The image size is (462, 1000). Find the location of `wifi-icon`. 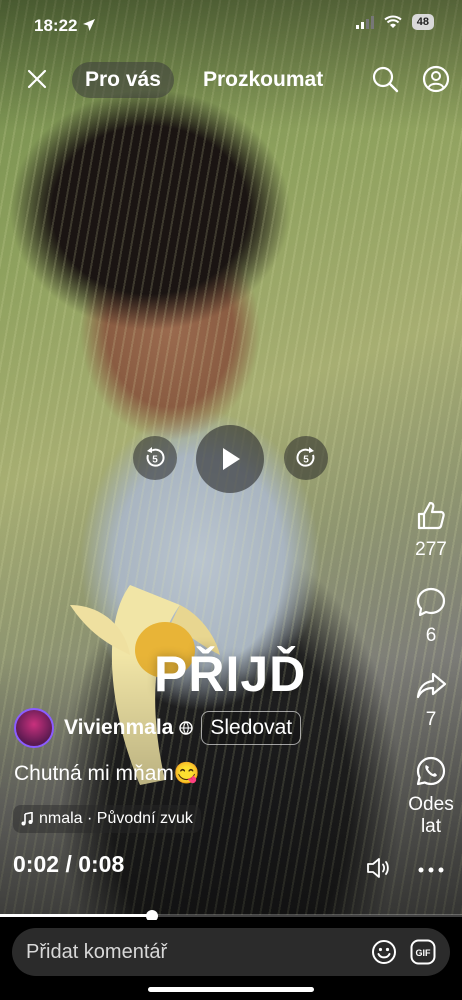

wifi-icon is located at coordinates (393, 21).